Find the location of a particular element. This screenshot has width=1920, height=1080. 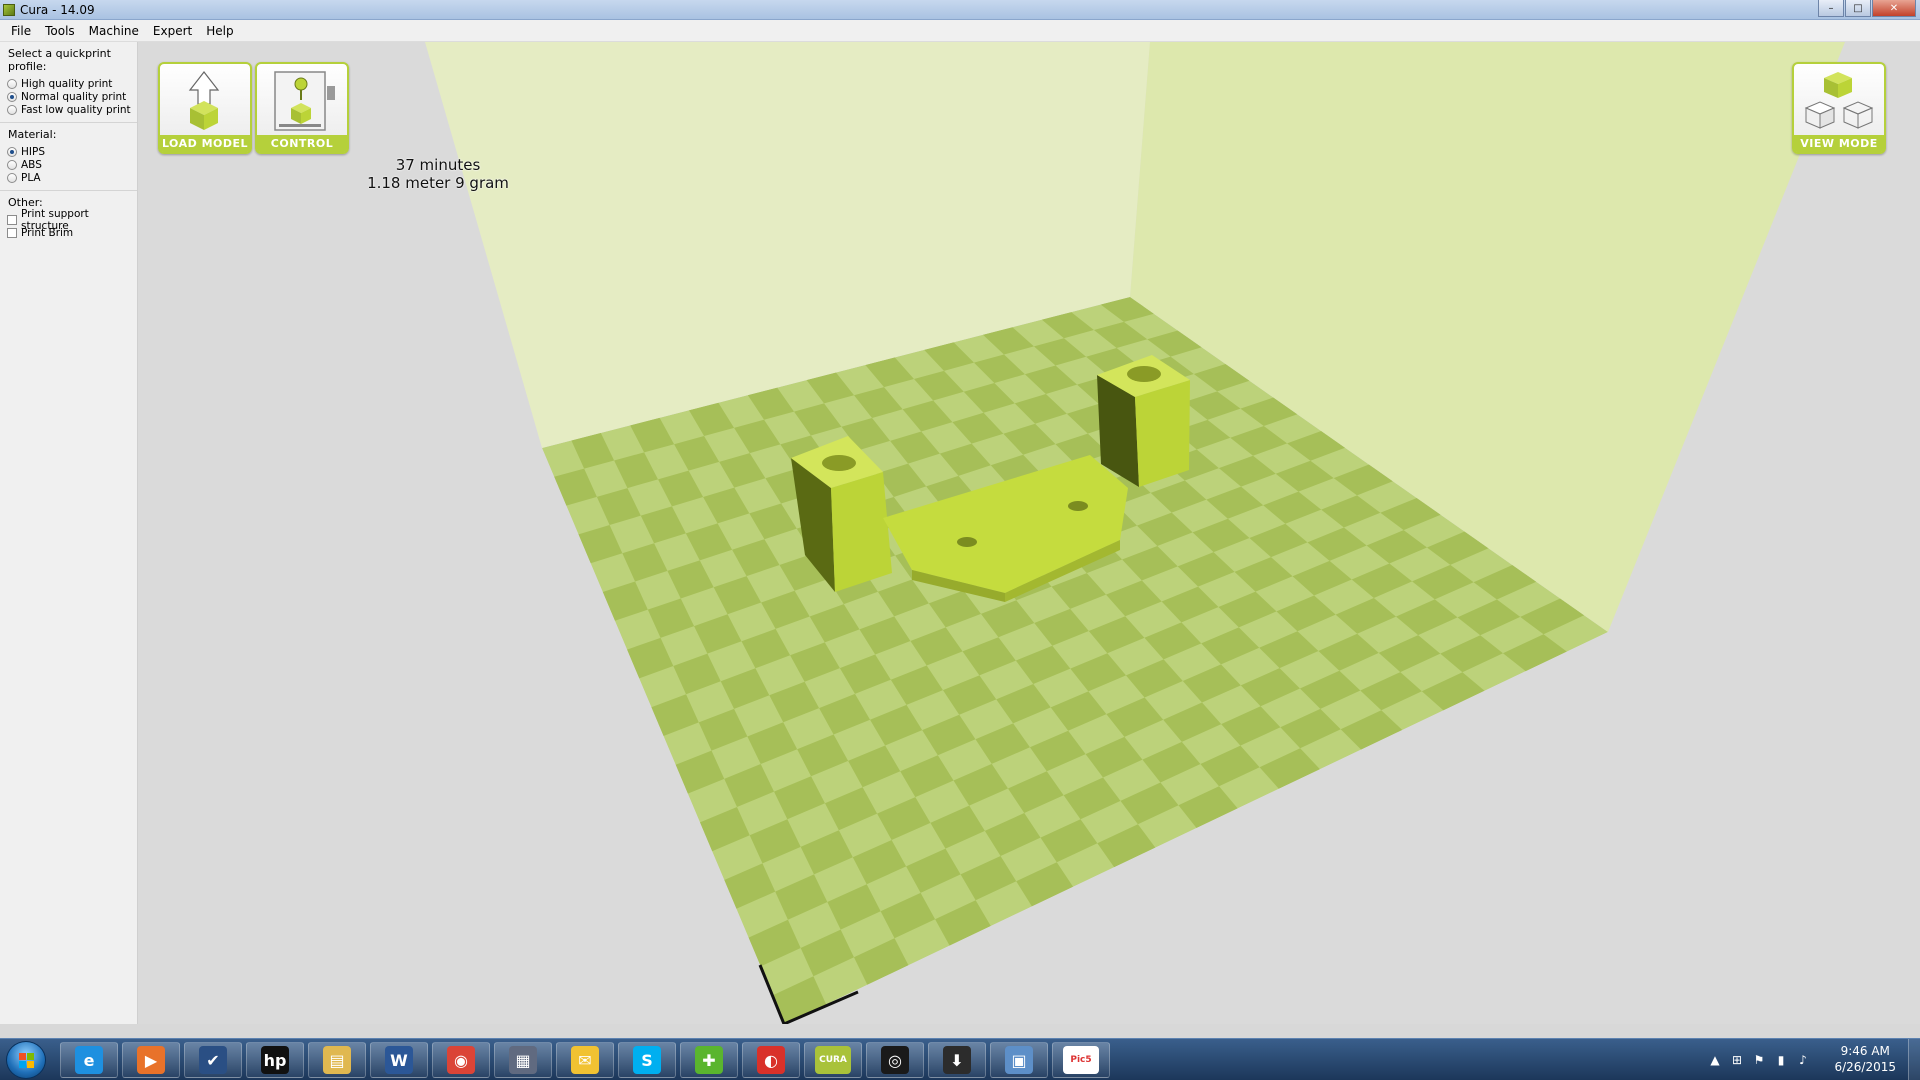

close-button: ✕ is located at coordinates (1894, 8).